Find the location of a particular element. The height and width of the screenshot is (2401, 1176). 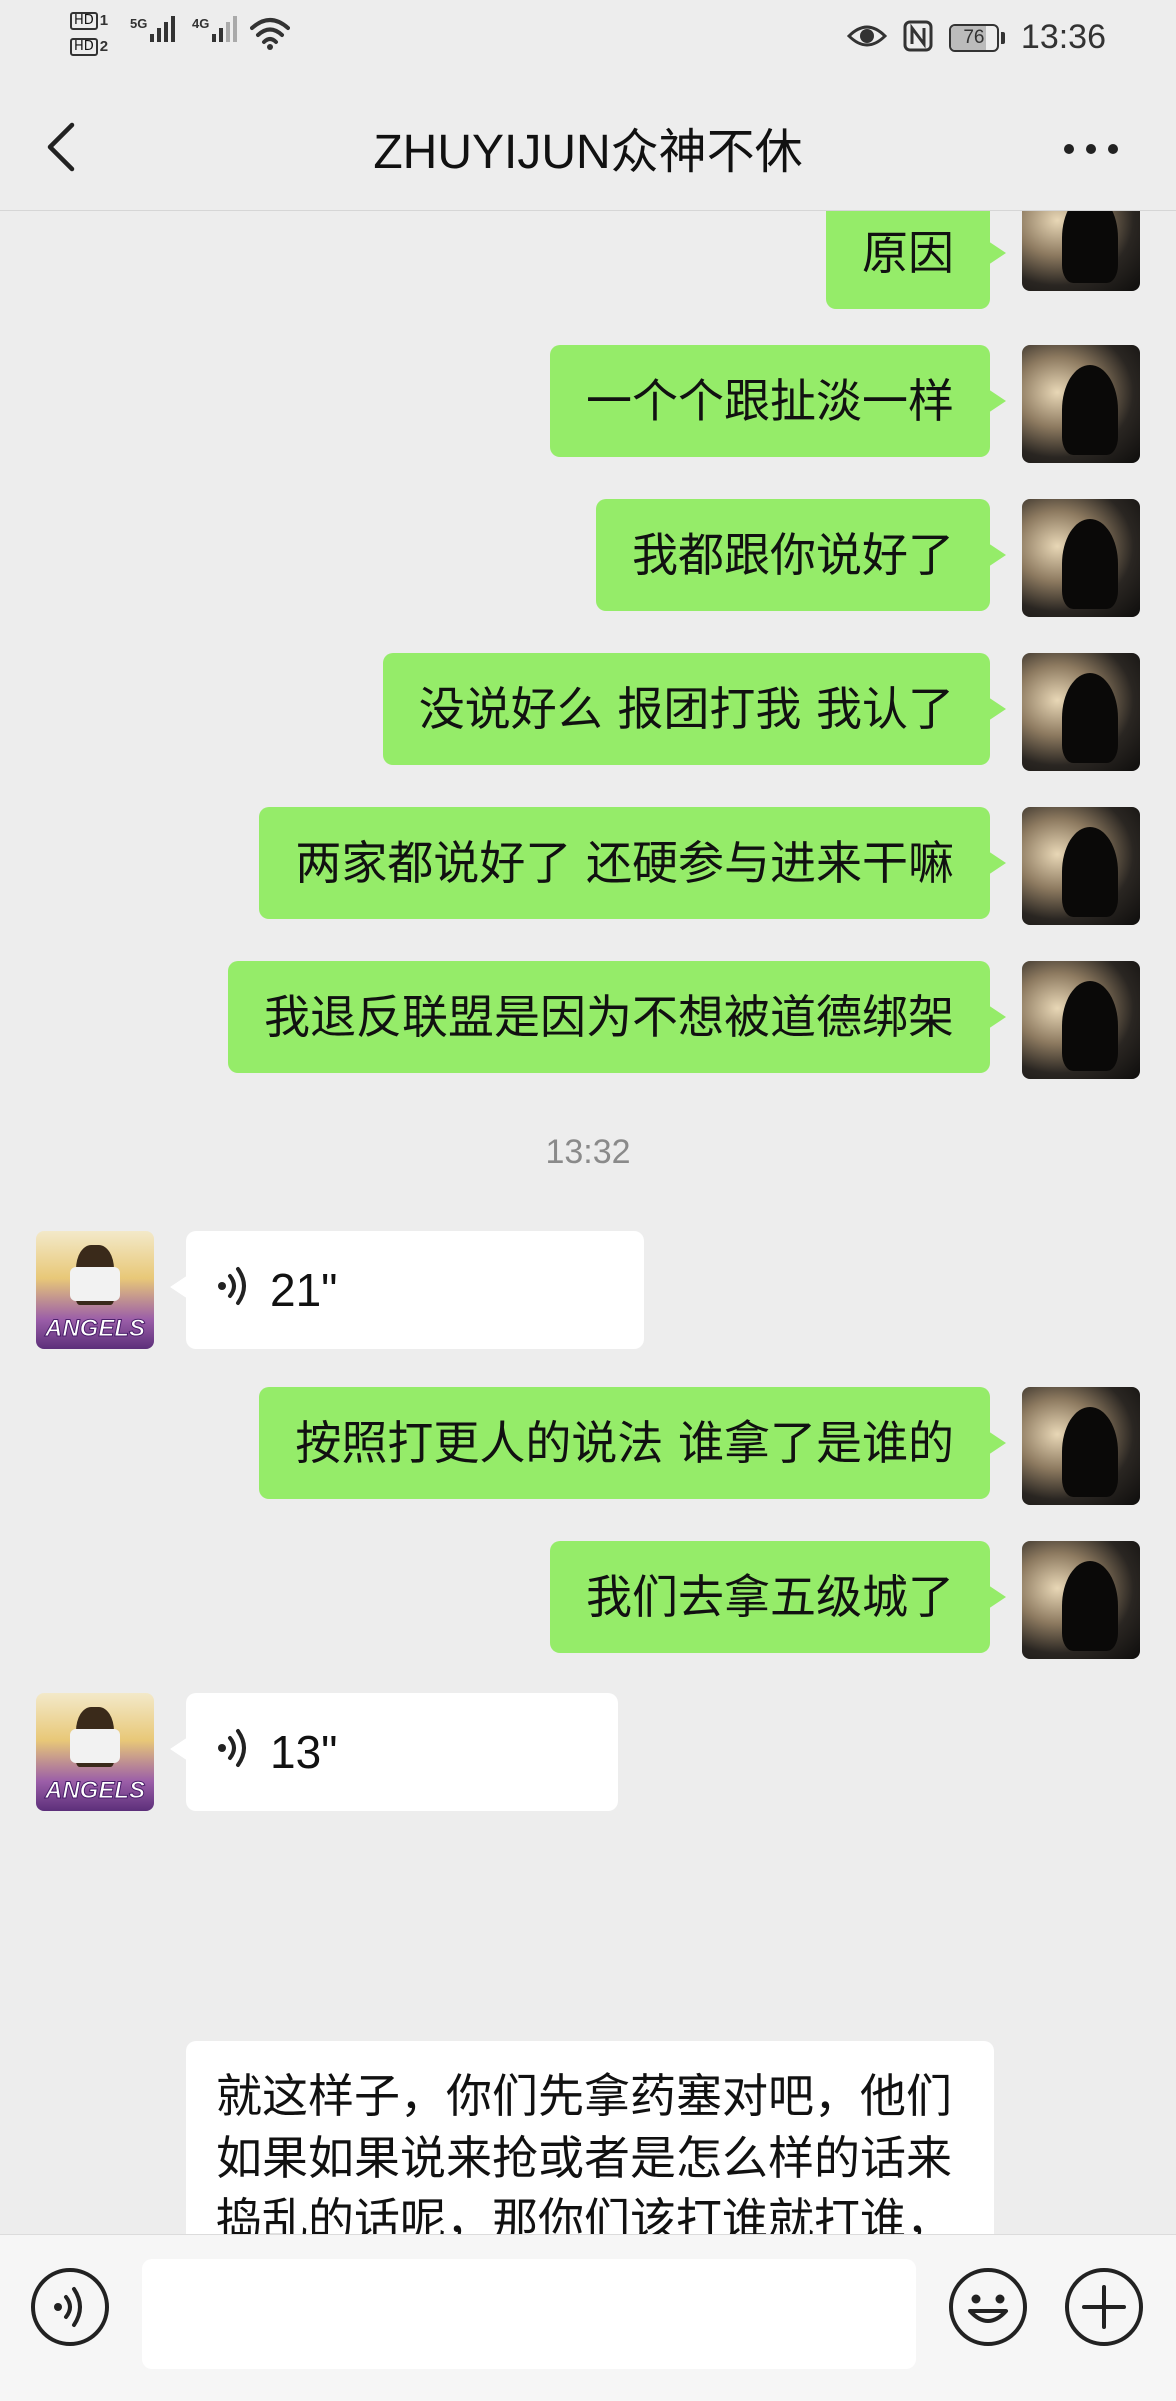

input-bar is located at coordinates (588, 2317).